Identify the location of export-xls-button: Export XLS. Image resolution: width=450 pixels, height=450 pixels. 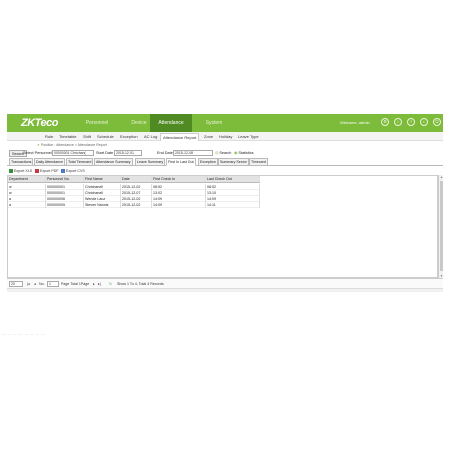
(20, 171).